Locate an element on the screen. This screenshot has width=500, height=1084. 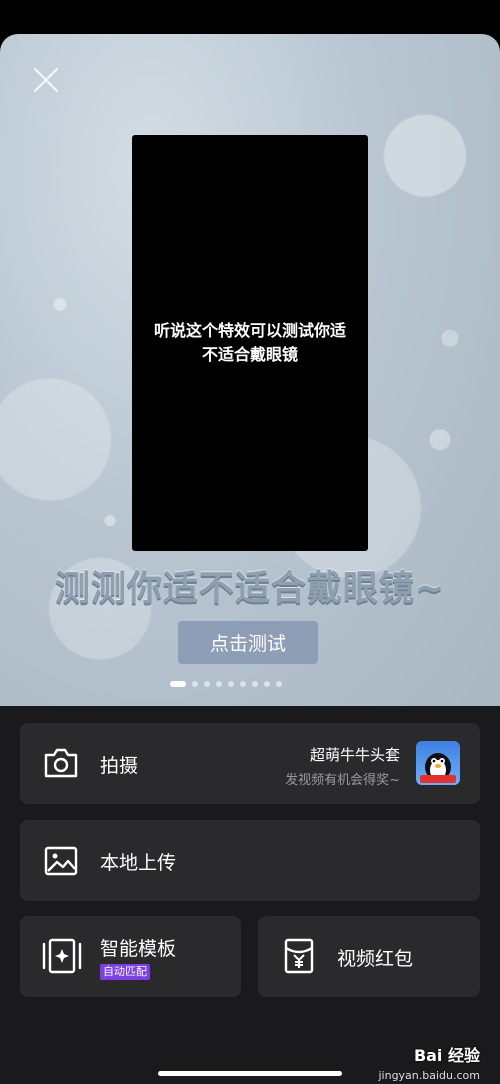
close-button is located at coordinates (46, 80).